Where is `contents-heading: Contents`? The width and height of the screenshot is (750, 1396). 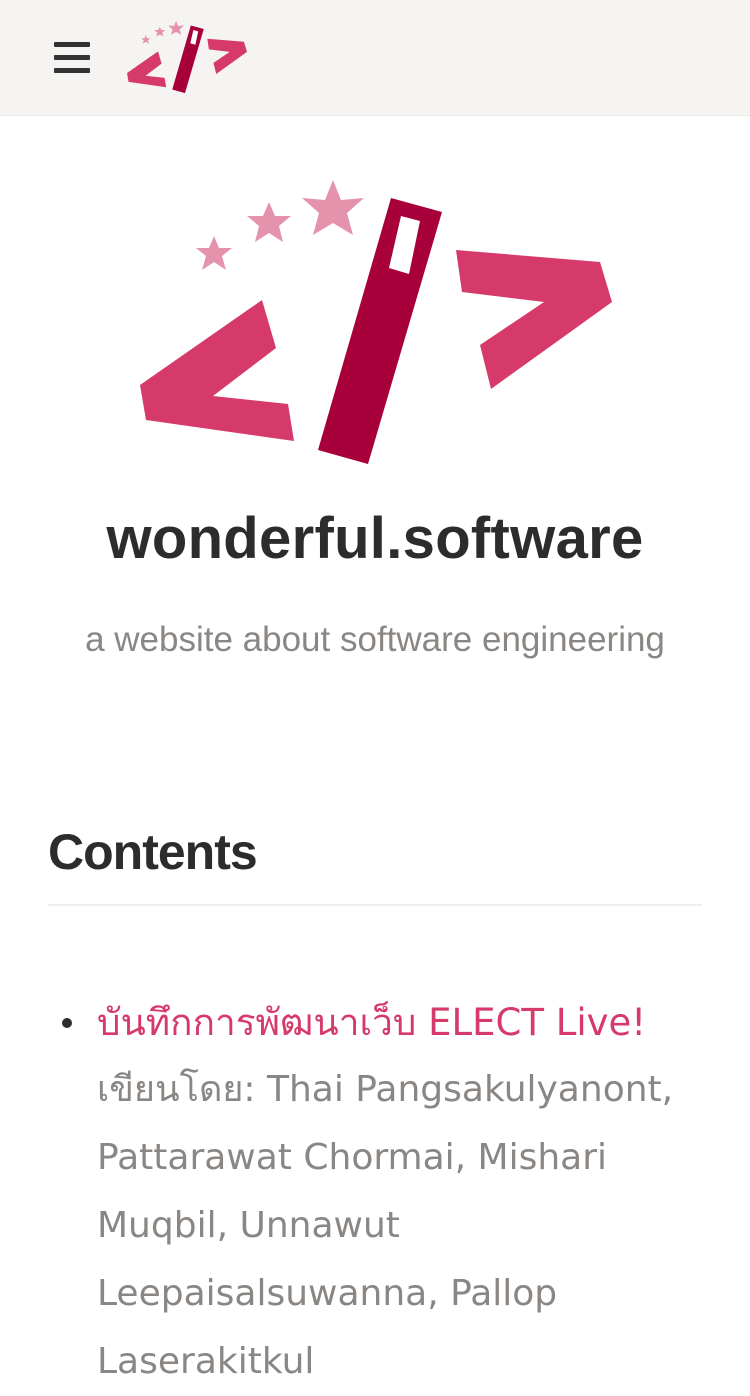 contents-heading: Contents is located at coordinates (153, 852).